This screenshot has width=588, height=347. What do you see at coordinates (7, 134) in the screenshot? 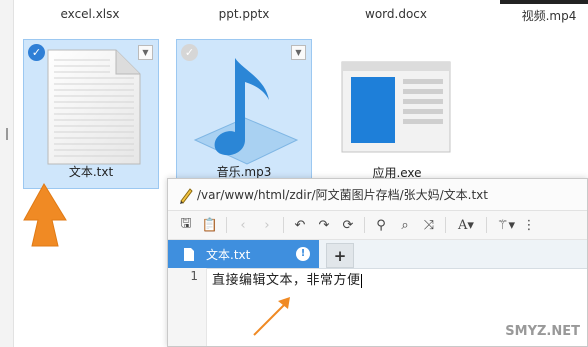
I see `resize-grip` at bounding box center [7, 134].